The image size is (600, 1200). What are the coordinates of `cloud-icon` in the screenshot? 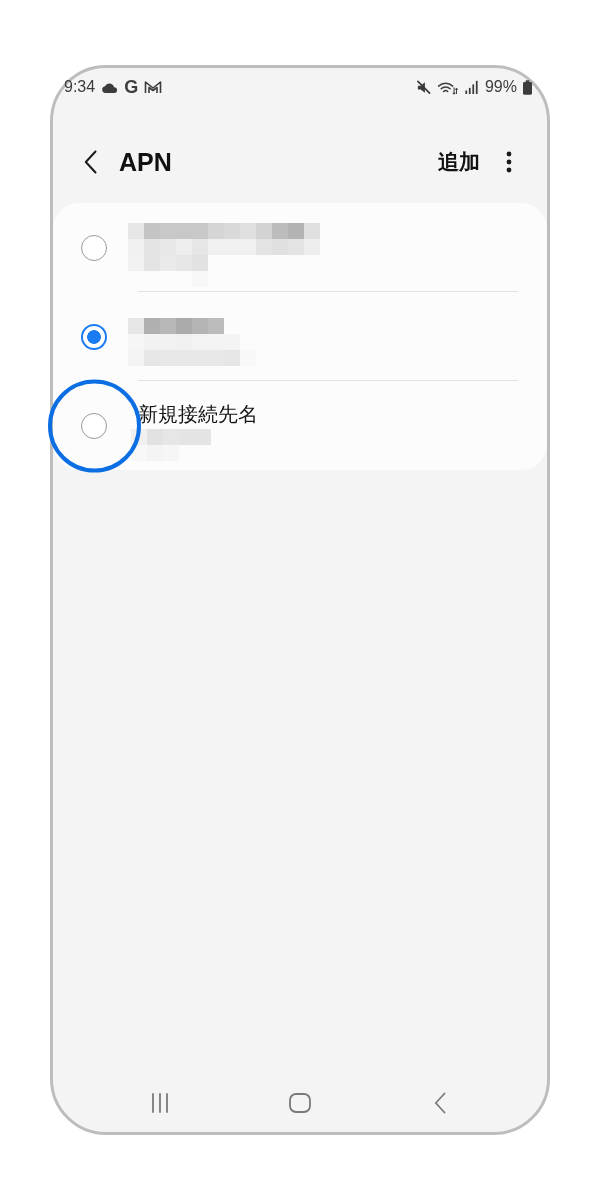 It's located at (110, 87).